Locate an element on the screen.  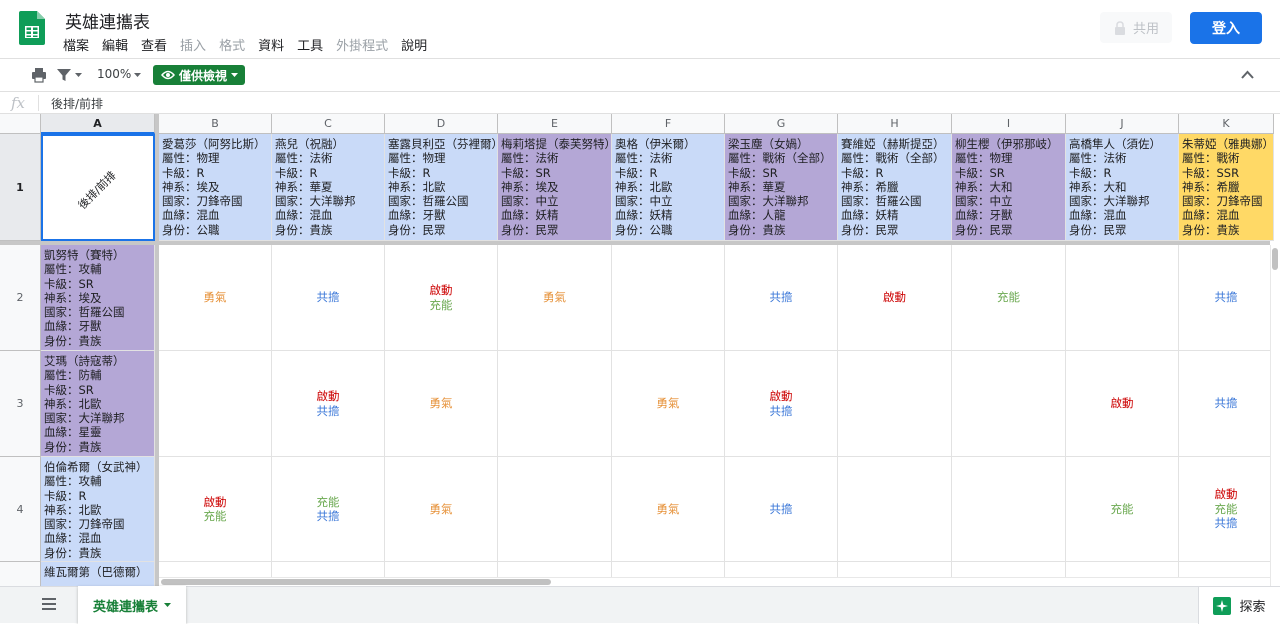
cell-E2: 勇氣 is located at coordinates (555, 298).